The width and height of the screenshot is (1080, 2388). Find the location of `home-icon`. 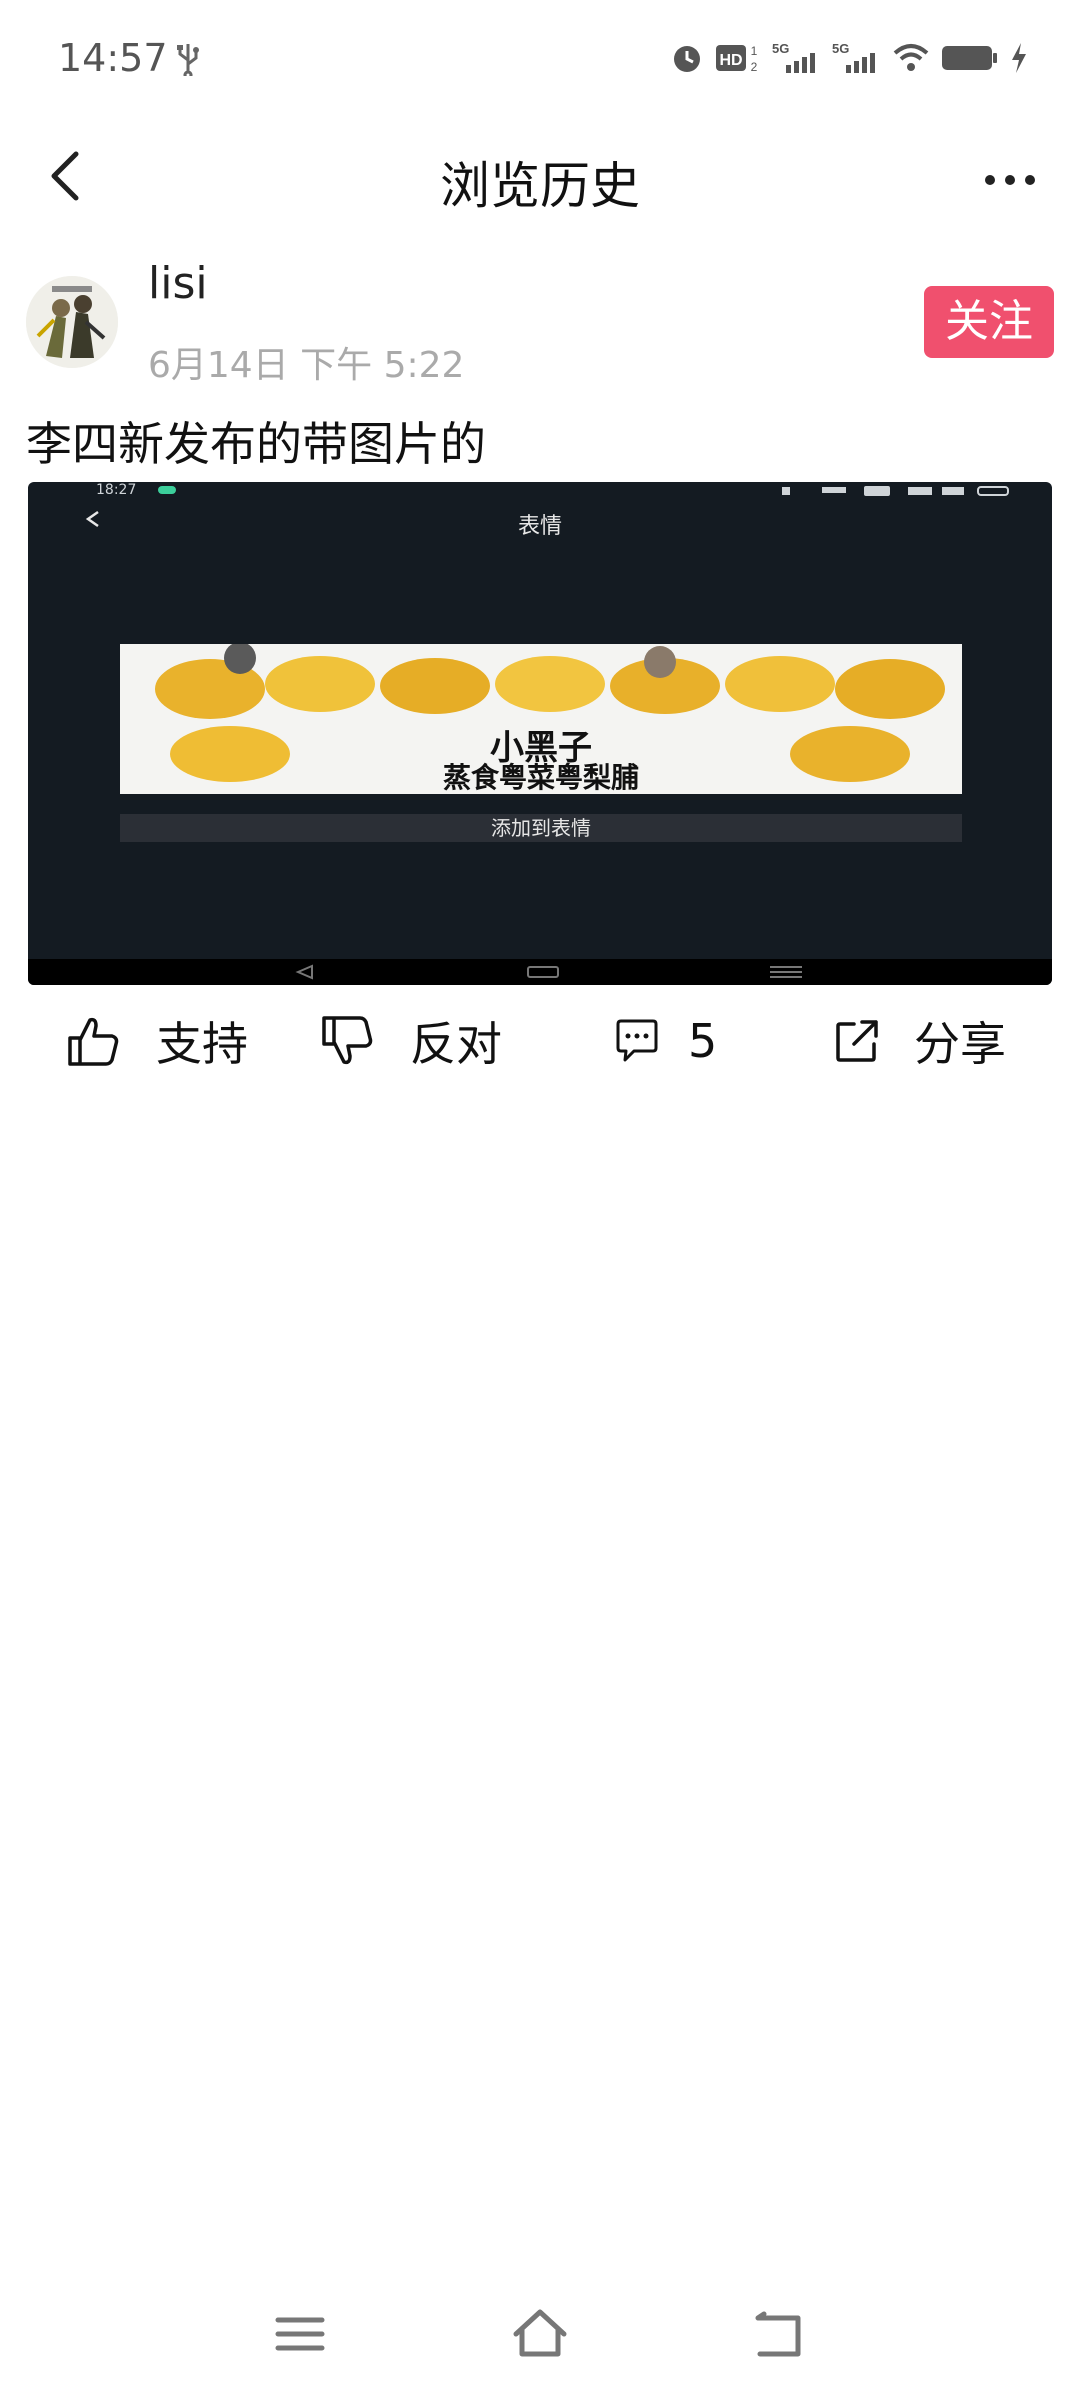

home-icon is located at coordinates (540, 2334).